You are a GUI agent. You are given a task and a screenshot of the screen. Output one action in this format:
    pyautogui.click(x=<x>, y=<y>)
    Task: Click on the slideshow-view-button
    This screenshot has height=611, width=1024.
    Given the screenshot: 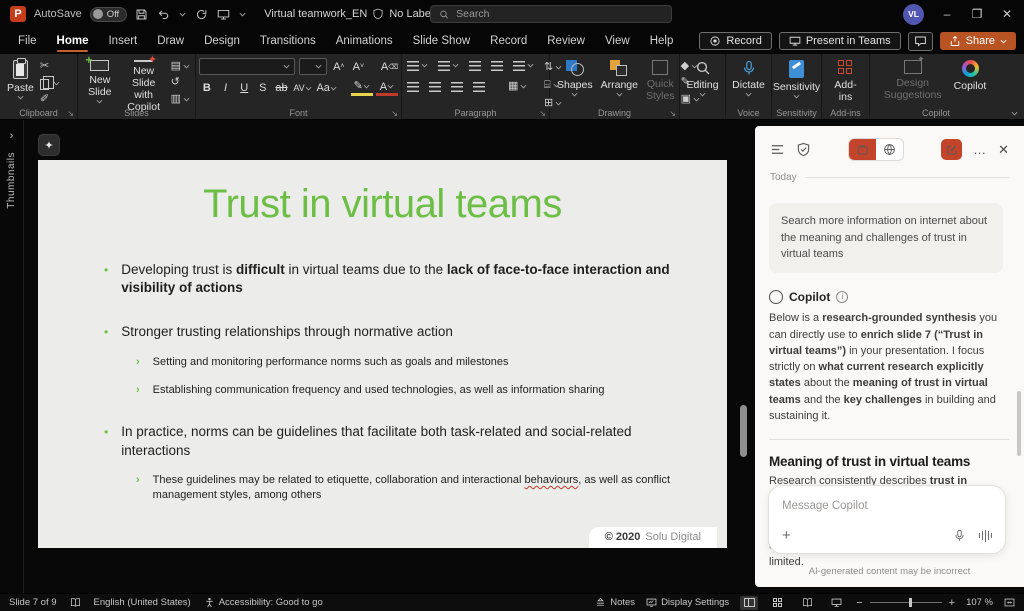 What is the action you would take?
    pyautogui.click(x=836, y=603)
    